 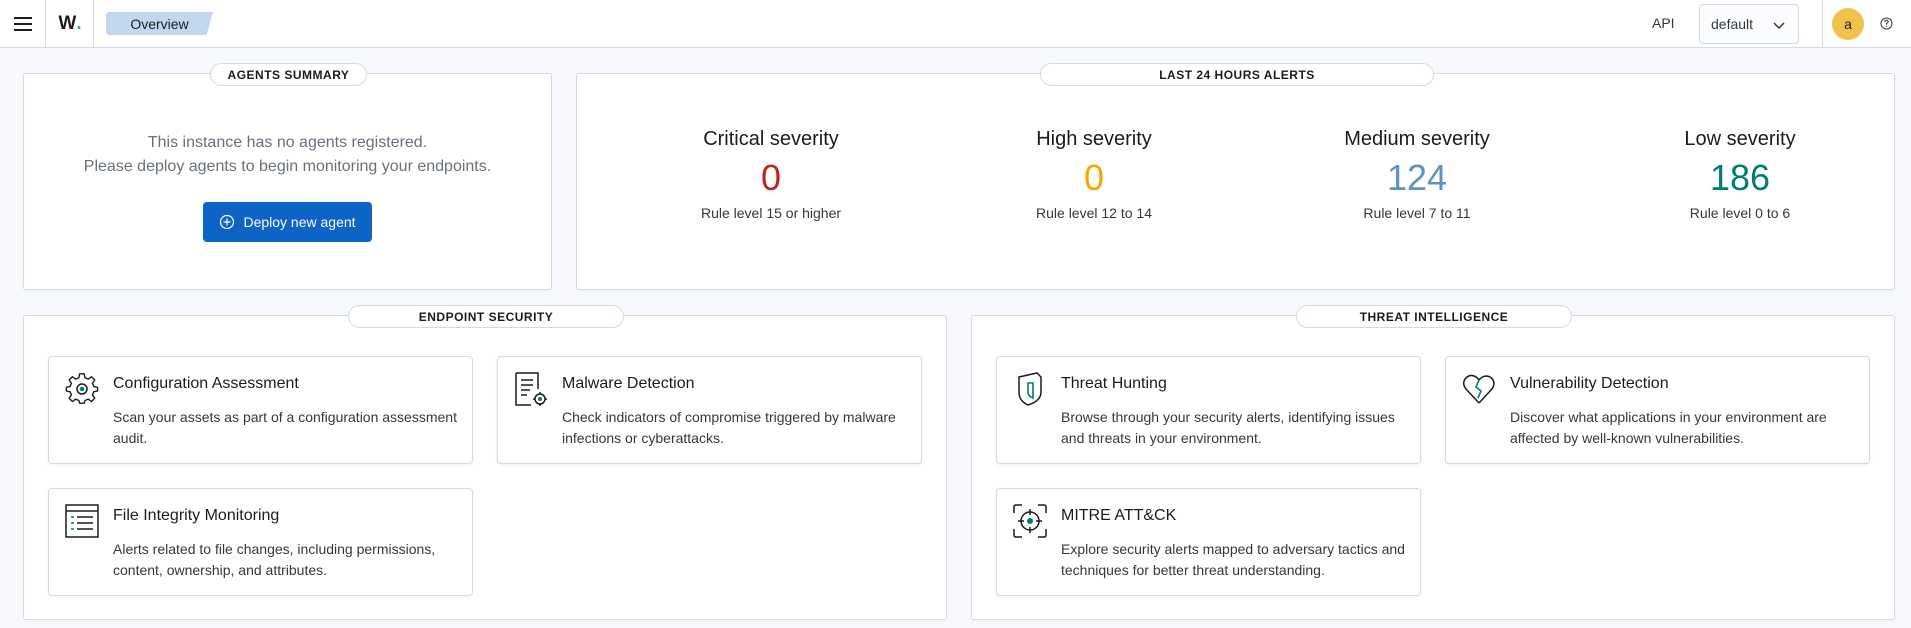 What do you see at coordinates (628, 383) in the screenshot?
I see `card-title: Malware Detection` at bounding box center [628, 383].